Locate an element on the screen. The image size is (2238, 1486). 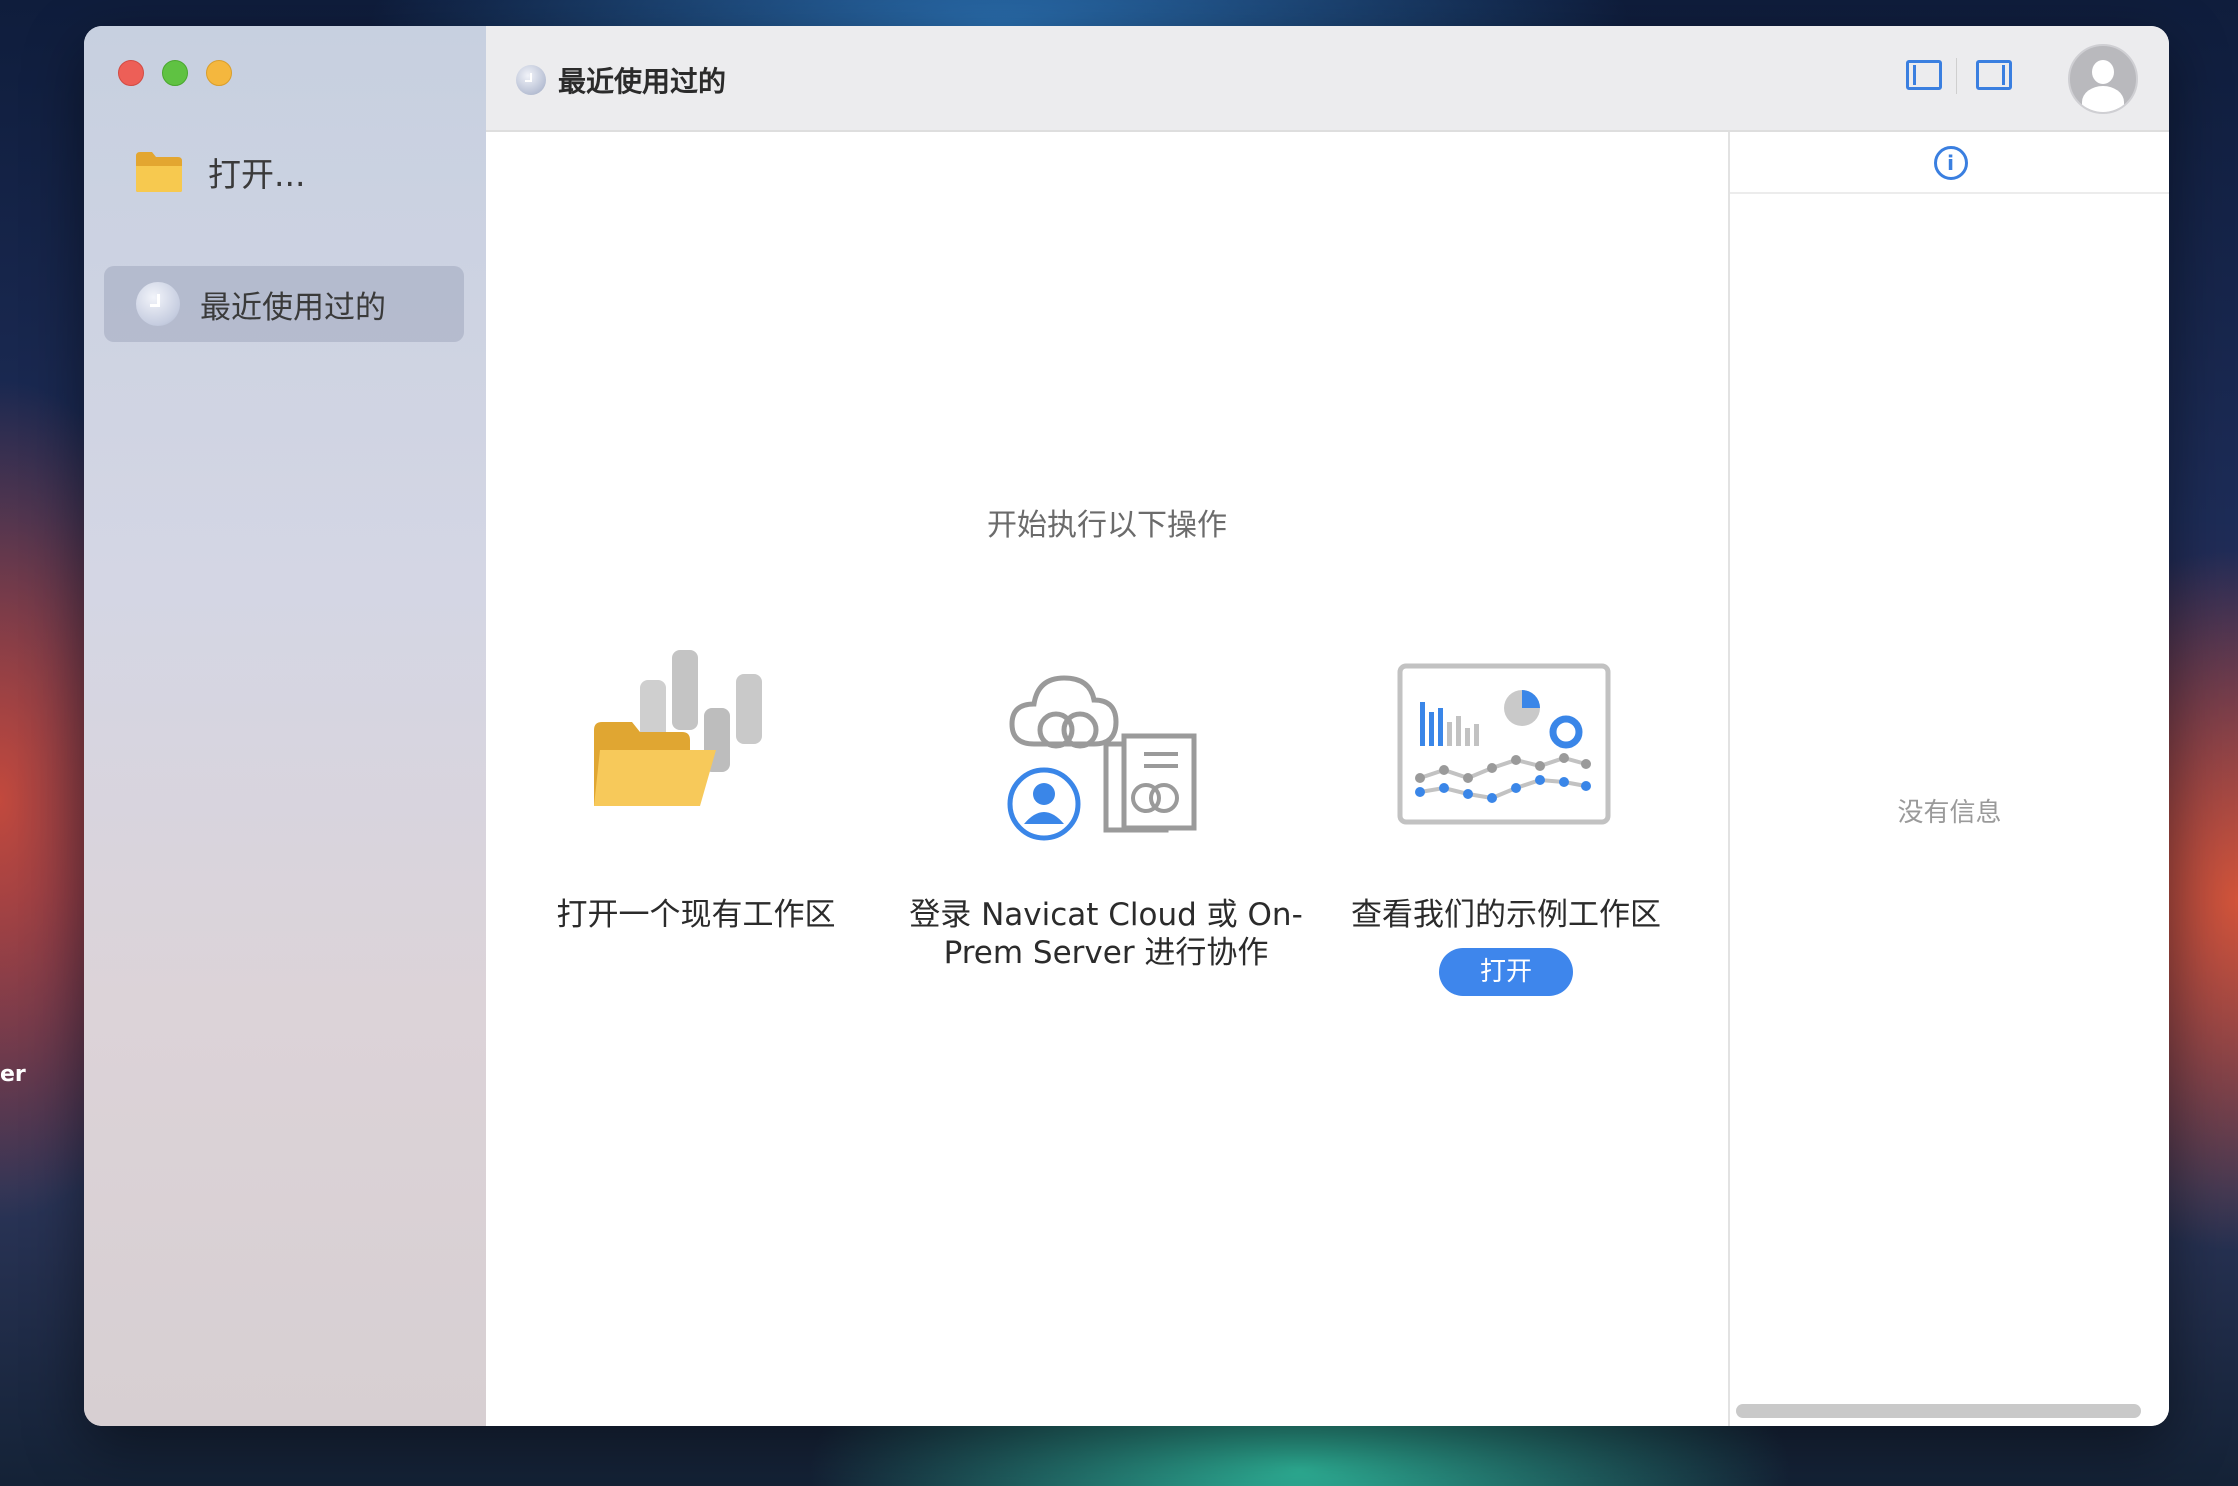
toggle-left-sidebar-icon is located at coordinates (1924, 75).